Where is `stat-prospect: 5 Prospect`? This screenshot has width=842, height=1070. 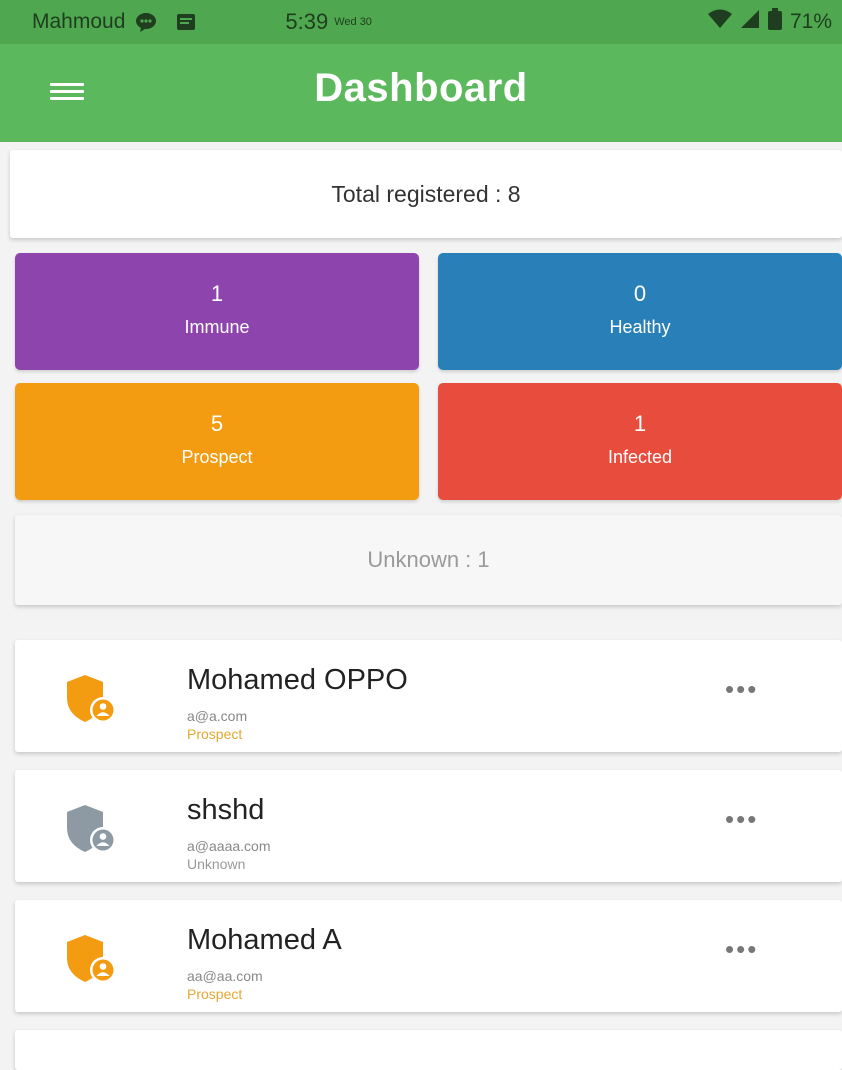 stat-prospect: 5 Prospect is located at coordinates (217, 441).